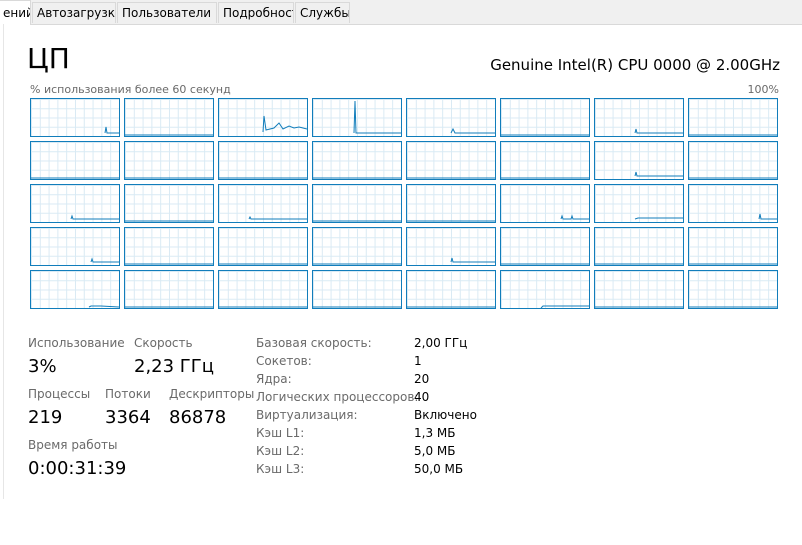 Image resolution: width=802 pixels, height=545 pixels. What do you see at coordinates (59, 394) in the screenshot?
I see `processes-label: Процессы` at bounding box center [59, 394].